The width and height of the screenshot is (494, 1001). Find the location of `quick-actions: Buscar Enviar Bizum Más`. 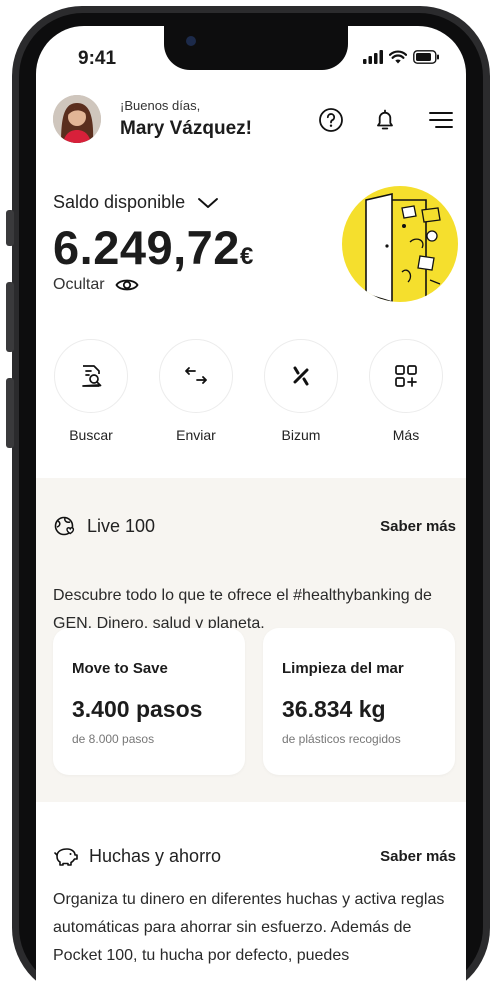

quick-actions: Buscar Enviar Bizum Más is located at coordinates (251, 394).